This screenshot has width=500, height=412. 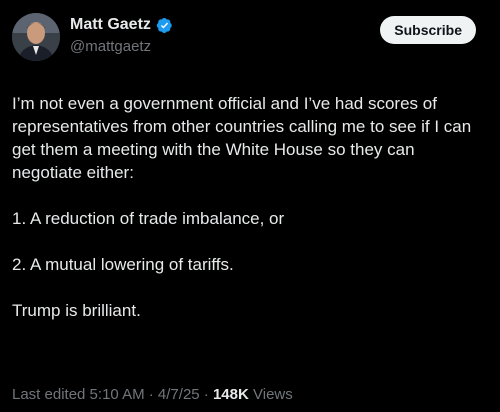 I want to click on views-label: Views, so click(x=273, y=394).